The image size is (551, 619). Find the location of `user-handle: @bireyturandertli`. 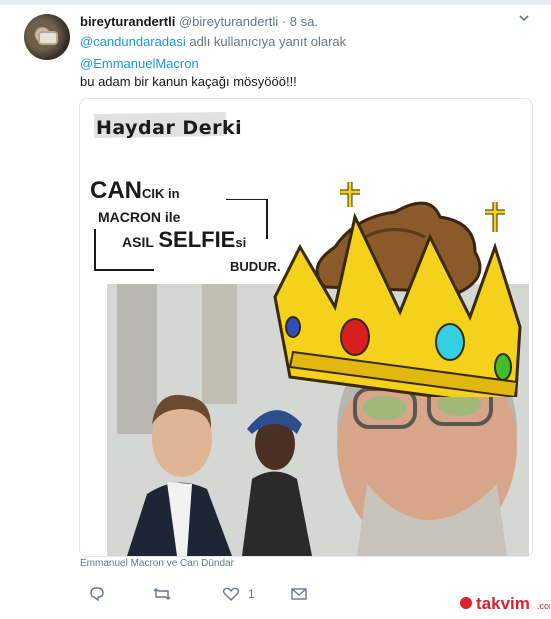

user-handle: @bireyturandertli is located at coordinates (228, 21).